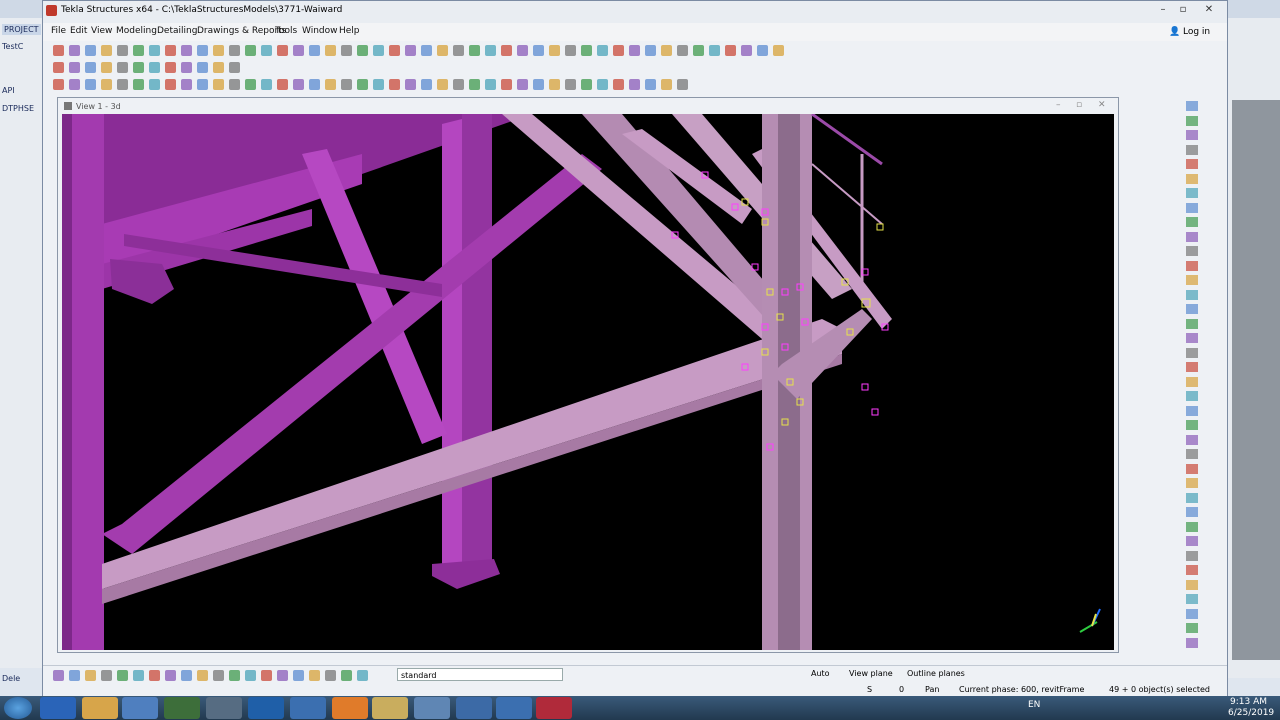 This screenshot has width=1280, height=720. What do you see at coordinates (1163, 10) in the screenshot?
I see `minimize-button: –` at bounding box center [1163, 10].